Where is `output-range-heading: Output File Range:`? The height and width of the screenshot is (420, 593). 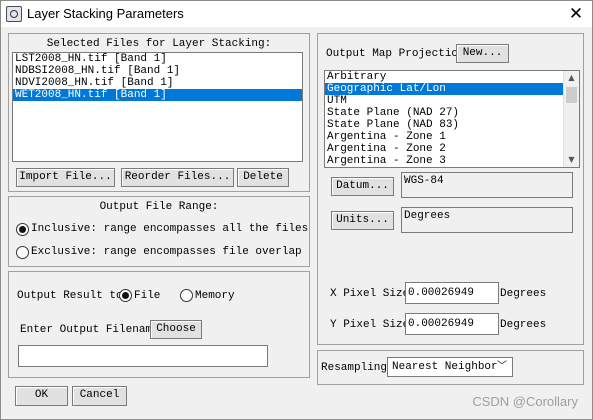
output-range-heading: Output File Range: is located at coordinates (159, 207).